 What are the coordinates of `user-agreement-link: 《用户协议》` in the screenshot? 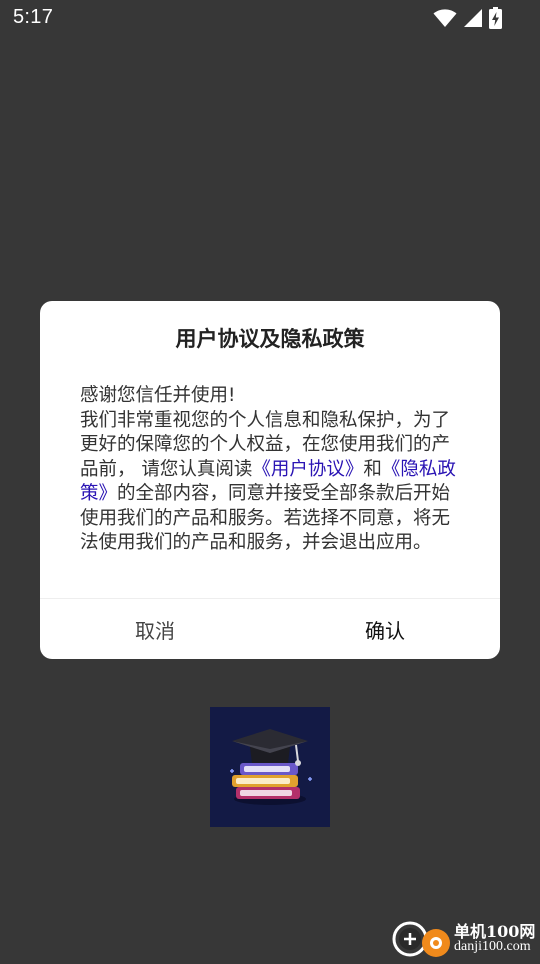 It's located at (307, 469).